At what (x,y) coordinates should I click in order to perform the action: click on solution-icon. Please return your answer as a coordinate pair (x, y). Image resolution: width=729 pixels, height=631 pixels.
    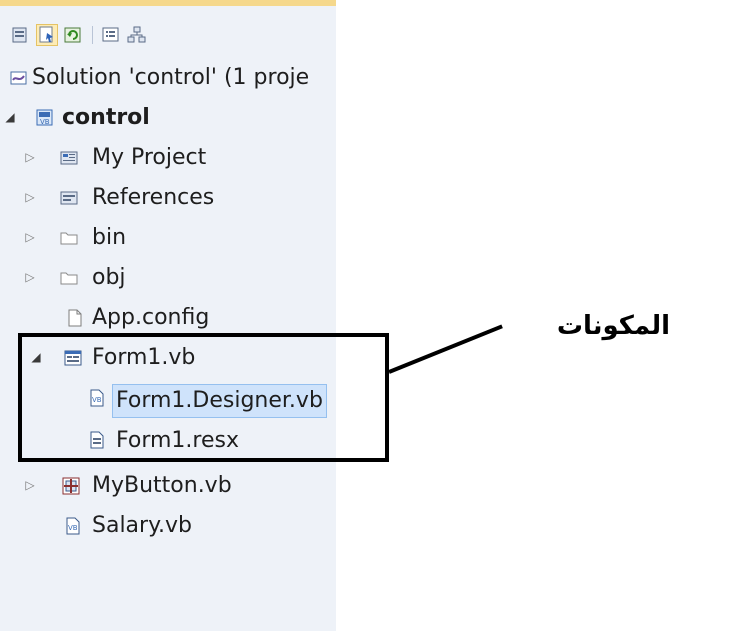
    Looking at the image, I should click on (18, 78).